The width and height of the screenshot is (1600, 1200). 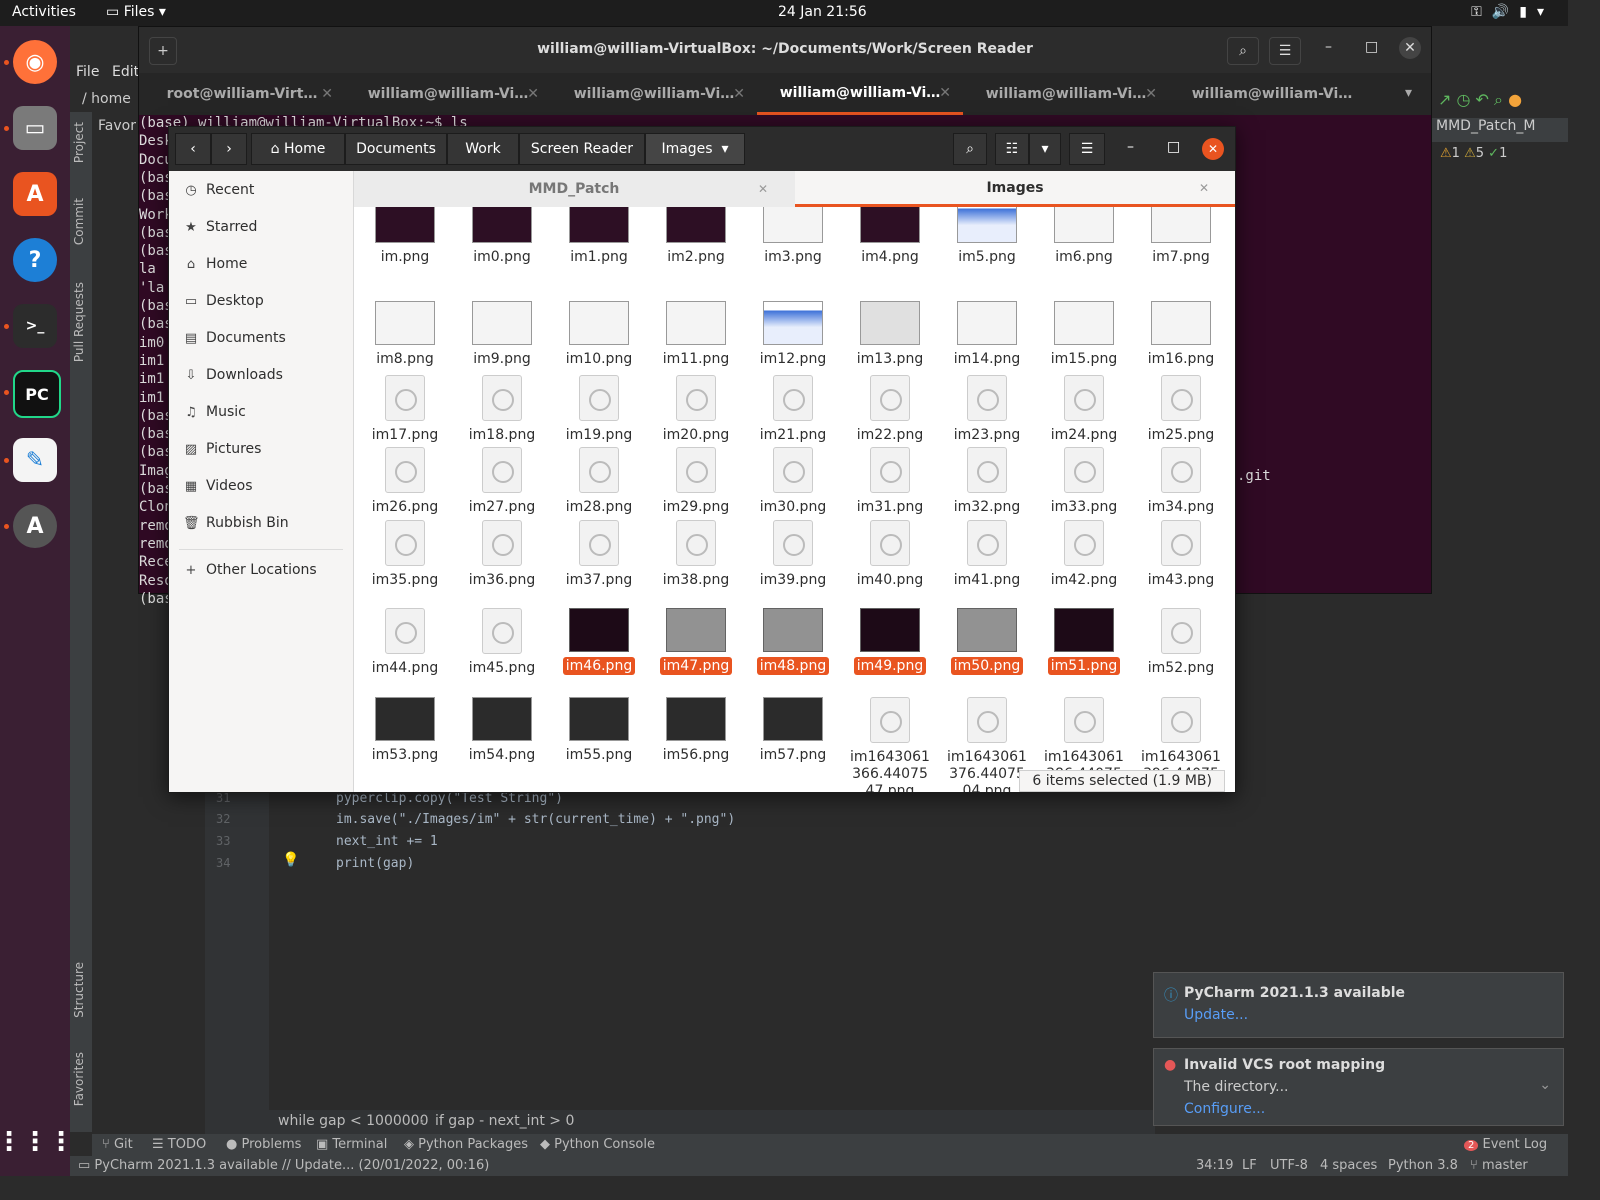 I want to click on back-button: ‹, so click(x=193, y=149).